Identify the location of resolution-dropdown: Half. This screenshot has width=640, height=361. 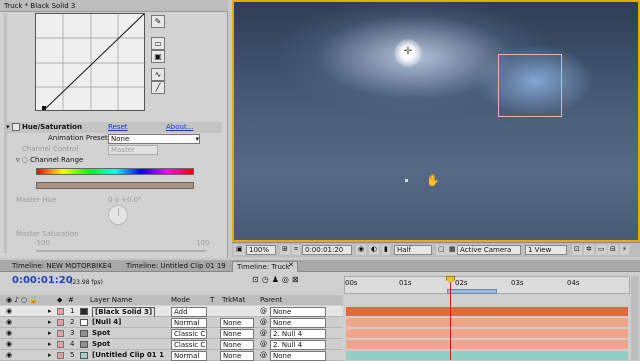
(413, 250).